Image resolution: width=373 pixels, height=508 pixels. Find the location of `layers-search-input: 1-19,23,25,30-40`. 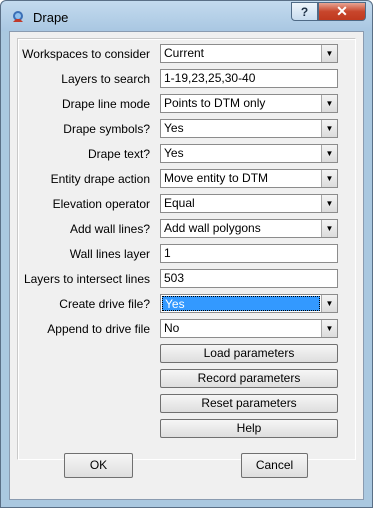

layers-search-input: 1-19,23,25,30-40 is located at coordinates (249, 78).